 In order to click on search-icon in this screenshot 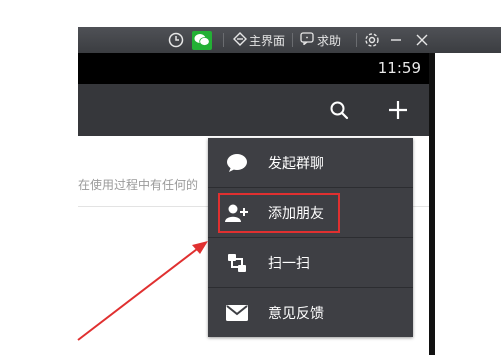, I will do `click(339, 110)`.